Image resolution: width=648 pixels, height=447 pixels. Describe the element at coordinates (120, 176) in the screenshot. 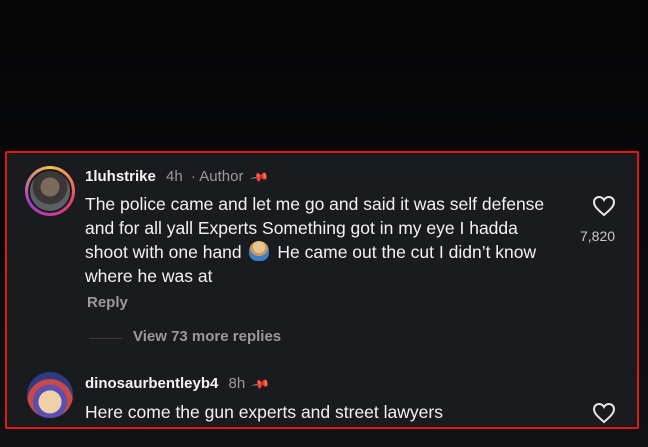

I see `username: 1luhstrike` at that location.